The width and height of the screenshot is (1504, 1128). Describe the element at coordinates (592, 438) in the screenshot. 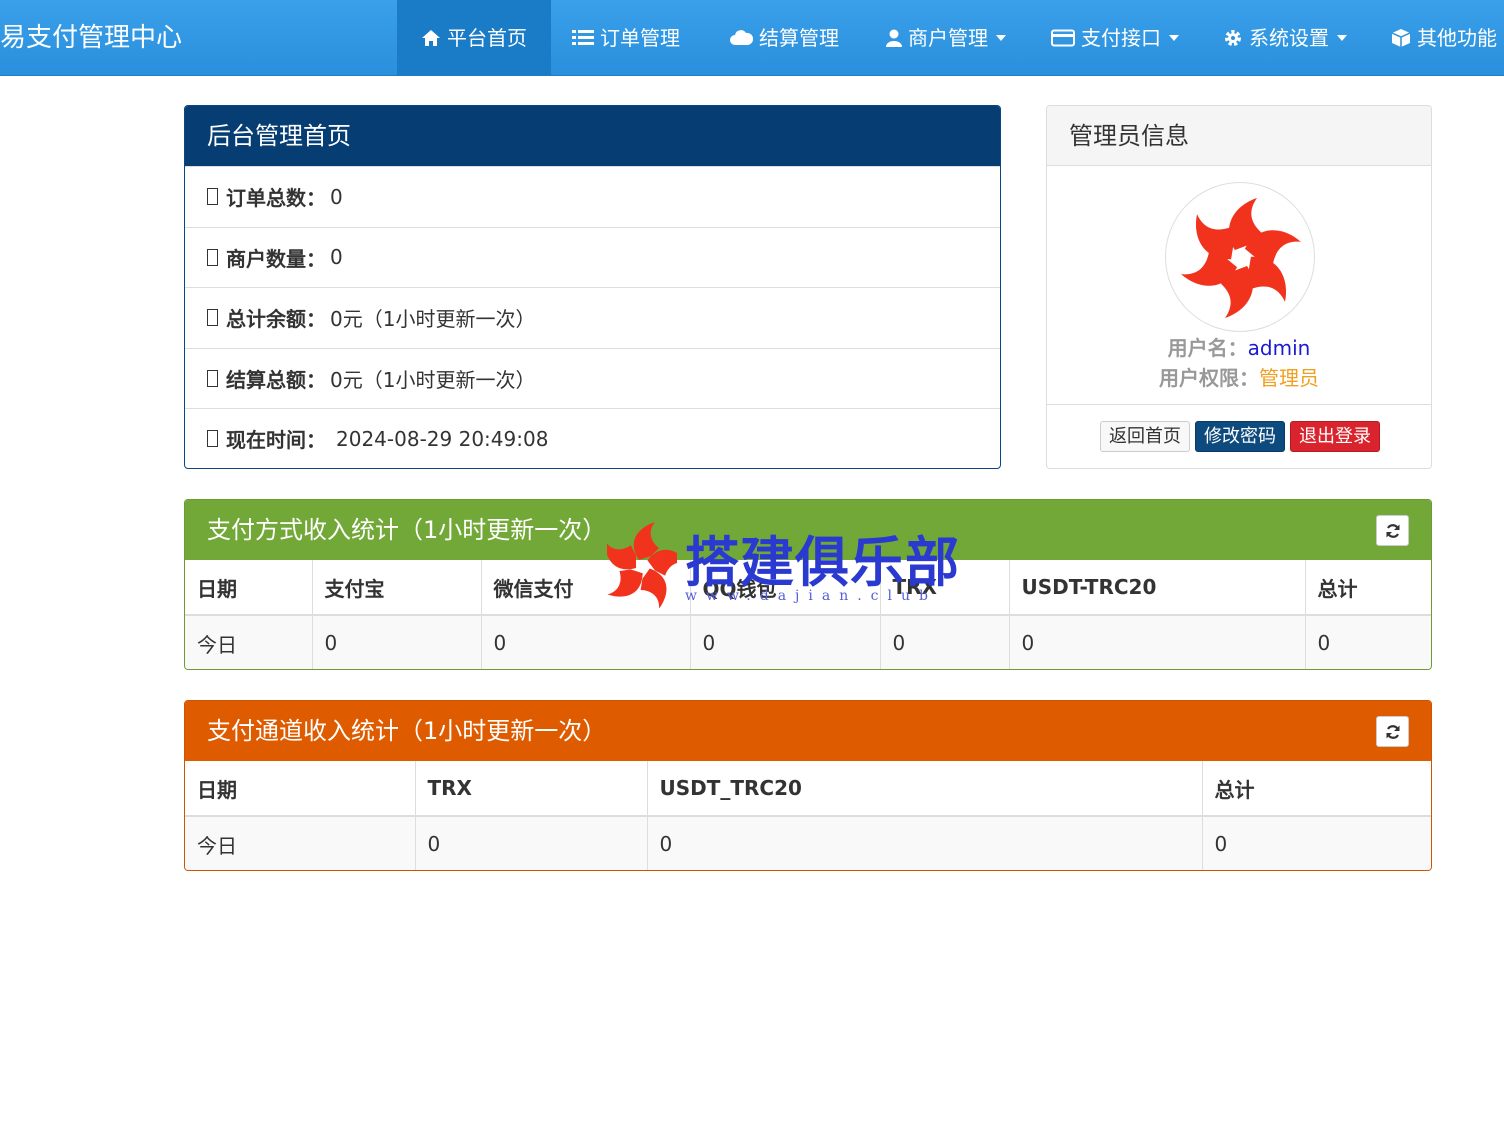

I see `list-item: 现在时间： 2024-08-29 20:49:08` at that location.